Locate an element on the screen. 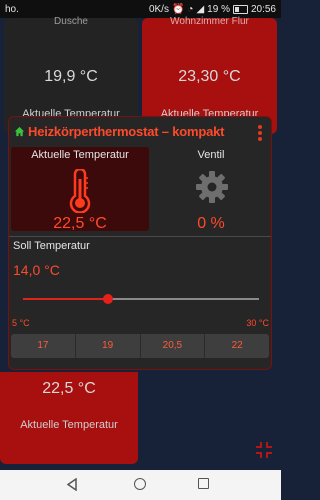  status-left-text: ho. is located at coordinates (12, 9).